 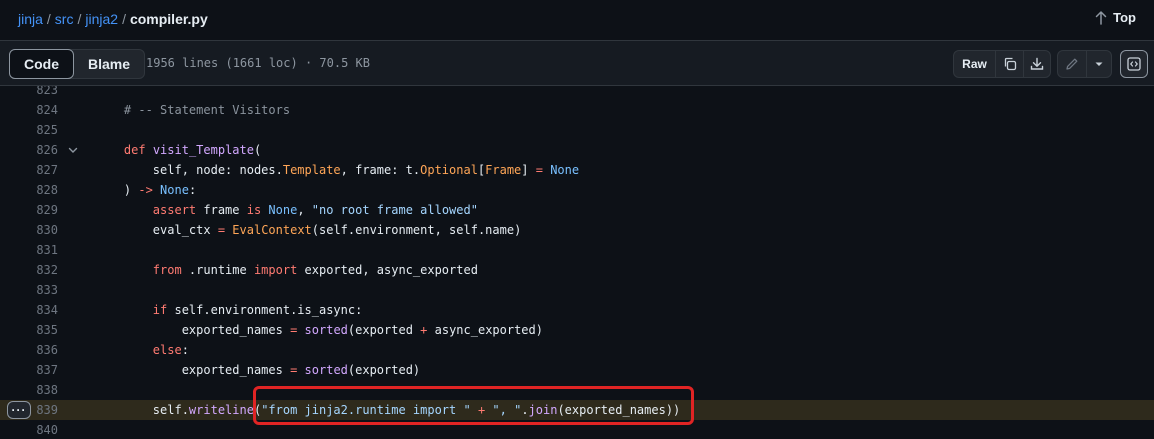 I want to click on code-line: 833, so click(x=577, y=290).